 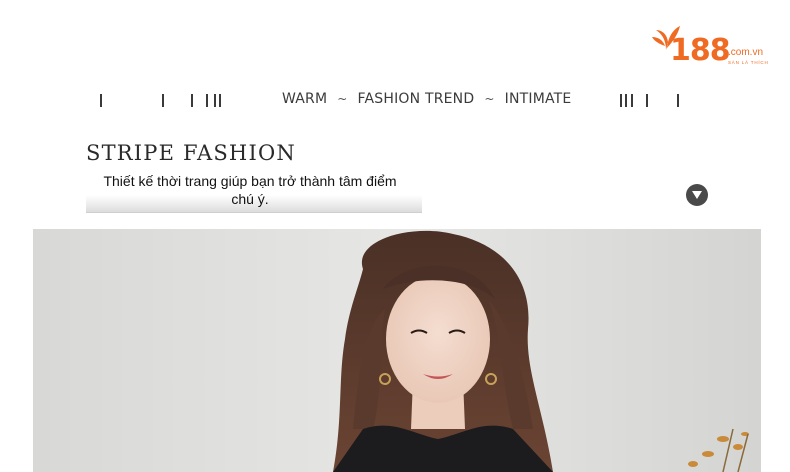 What do you see at coordinates (305, 99) in the screenshot?
I see `tagline-word-warm: WARM` at bounding box center [305, 99].